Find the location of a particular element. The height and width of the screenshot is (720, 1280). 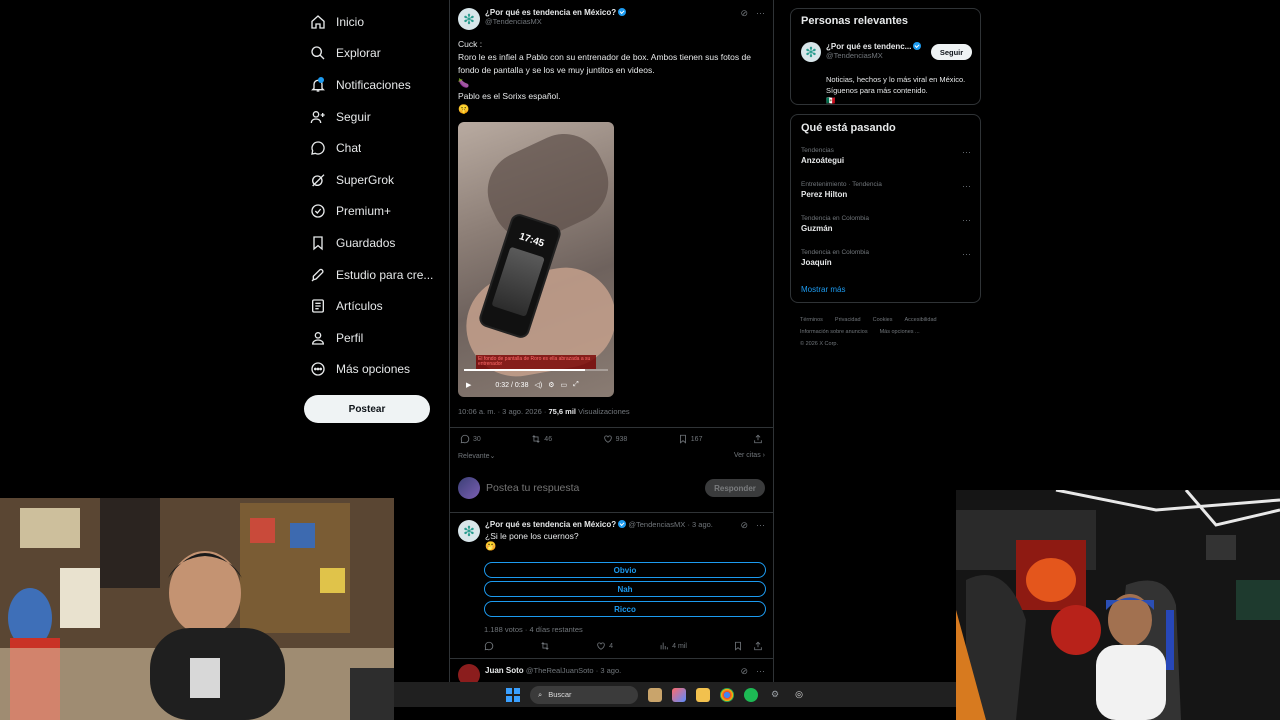

sidebar-item-guardados: Guardados is located at coordinates (374, 243).